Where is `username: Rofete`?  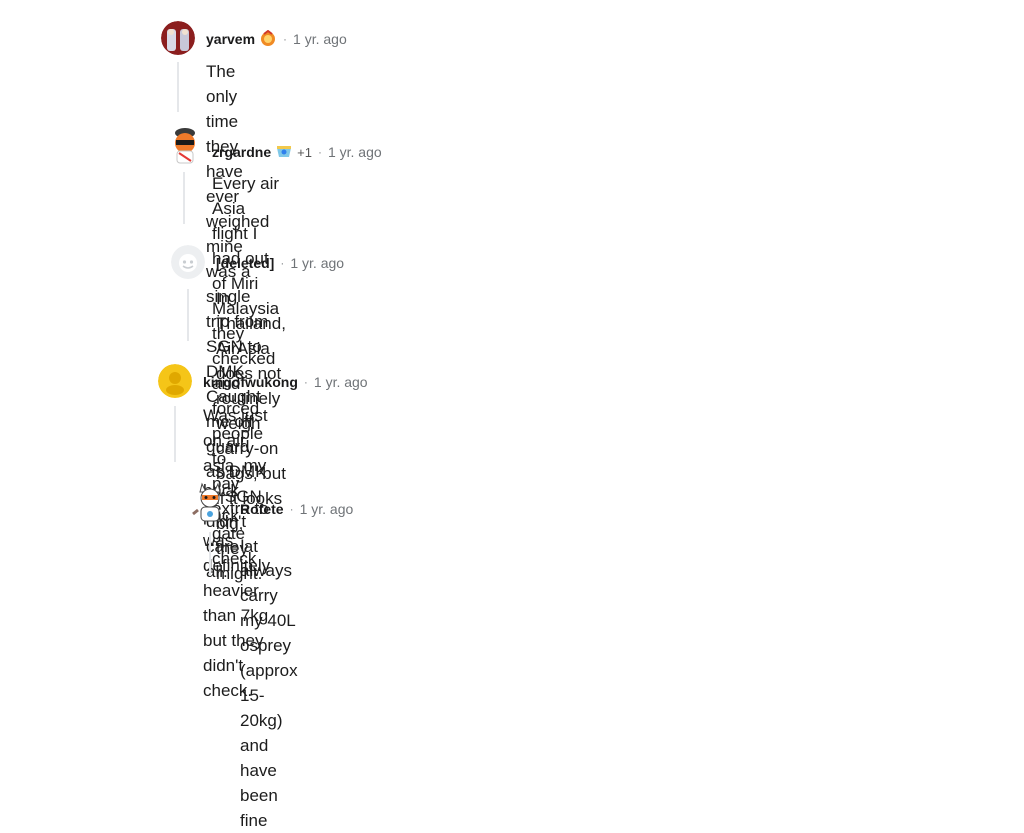
username: Rofete is located at coordinates (262, 509).